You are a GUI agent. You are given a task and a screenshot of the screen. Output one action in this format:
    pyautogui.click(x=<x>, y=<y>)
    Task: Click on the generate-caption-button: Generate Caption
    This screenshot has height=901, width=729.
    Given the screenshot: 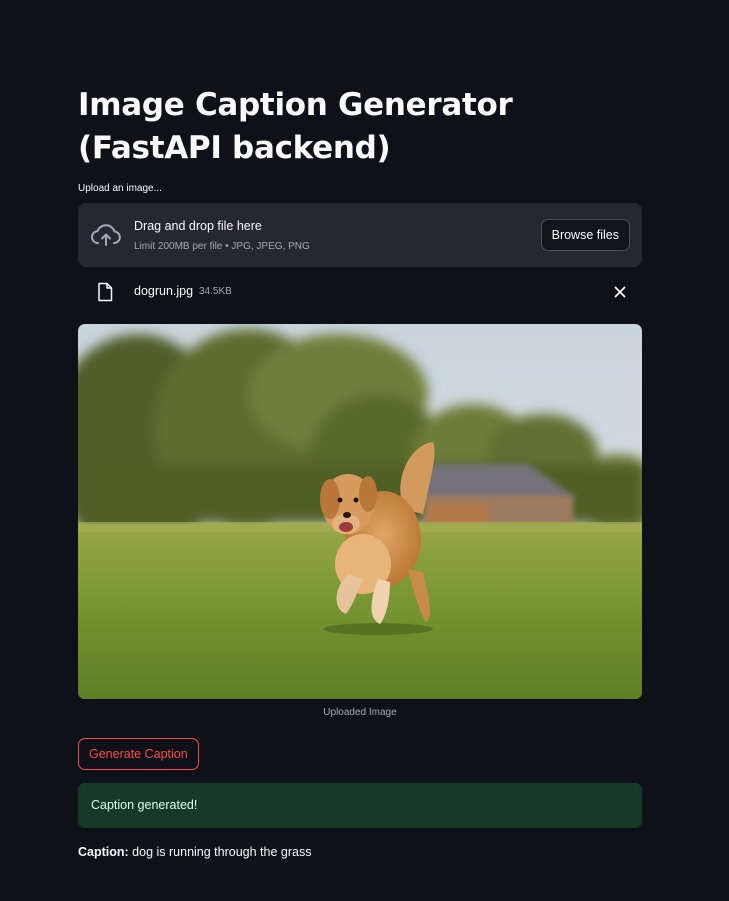 What is the action you would take?
    pyautogui.click(x=138, y=754)
    